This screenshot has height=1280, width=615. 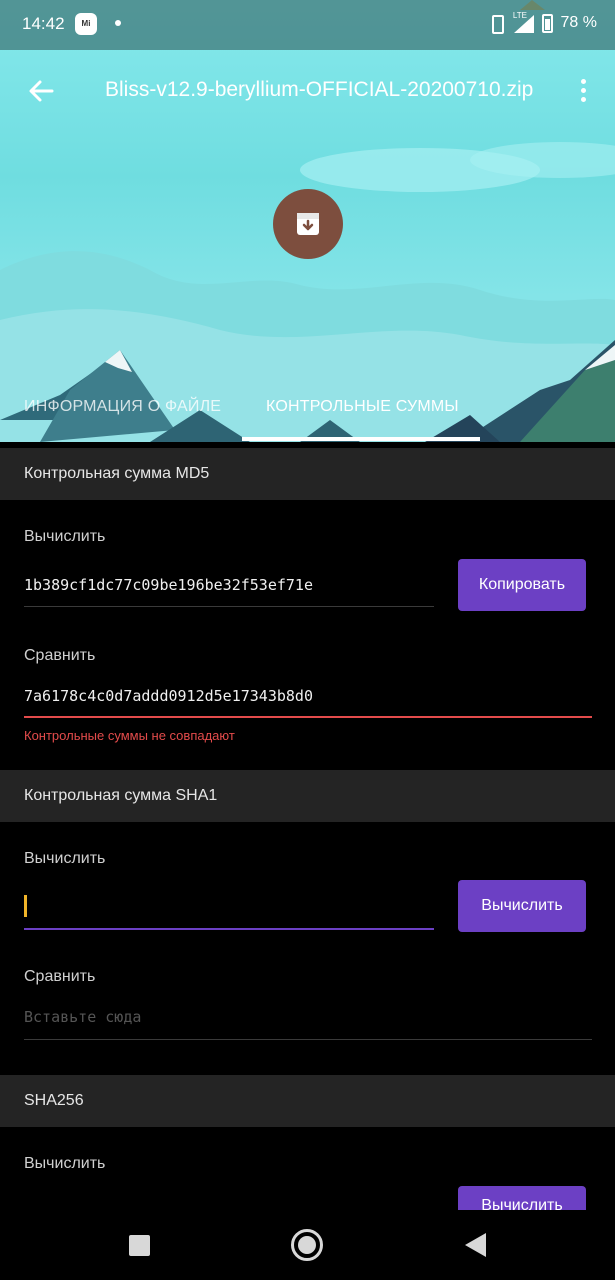 What do you see at coordinates (547, 23) in the screenshot?
I see `battery-icon` at bounding box center [547, 23].